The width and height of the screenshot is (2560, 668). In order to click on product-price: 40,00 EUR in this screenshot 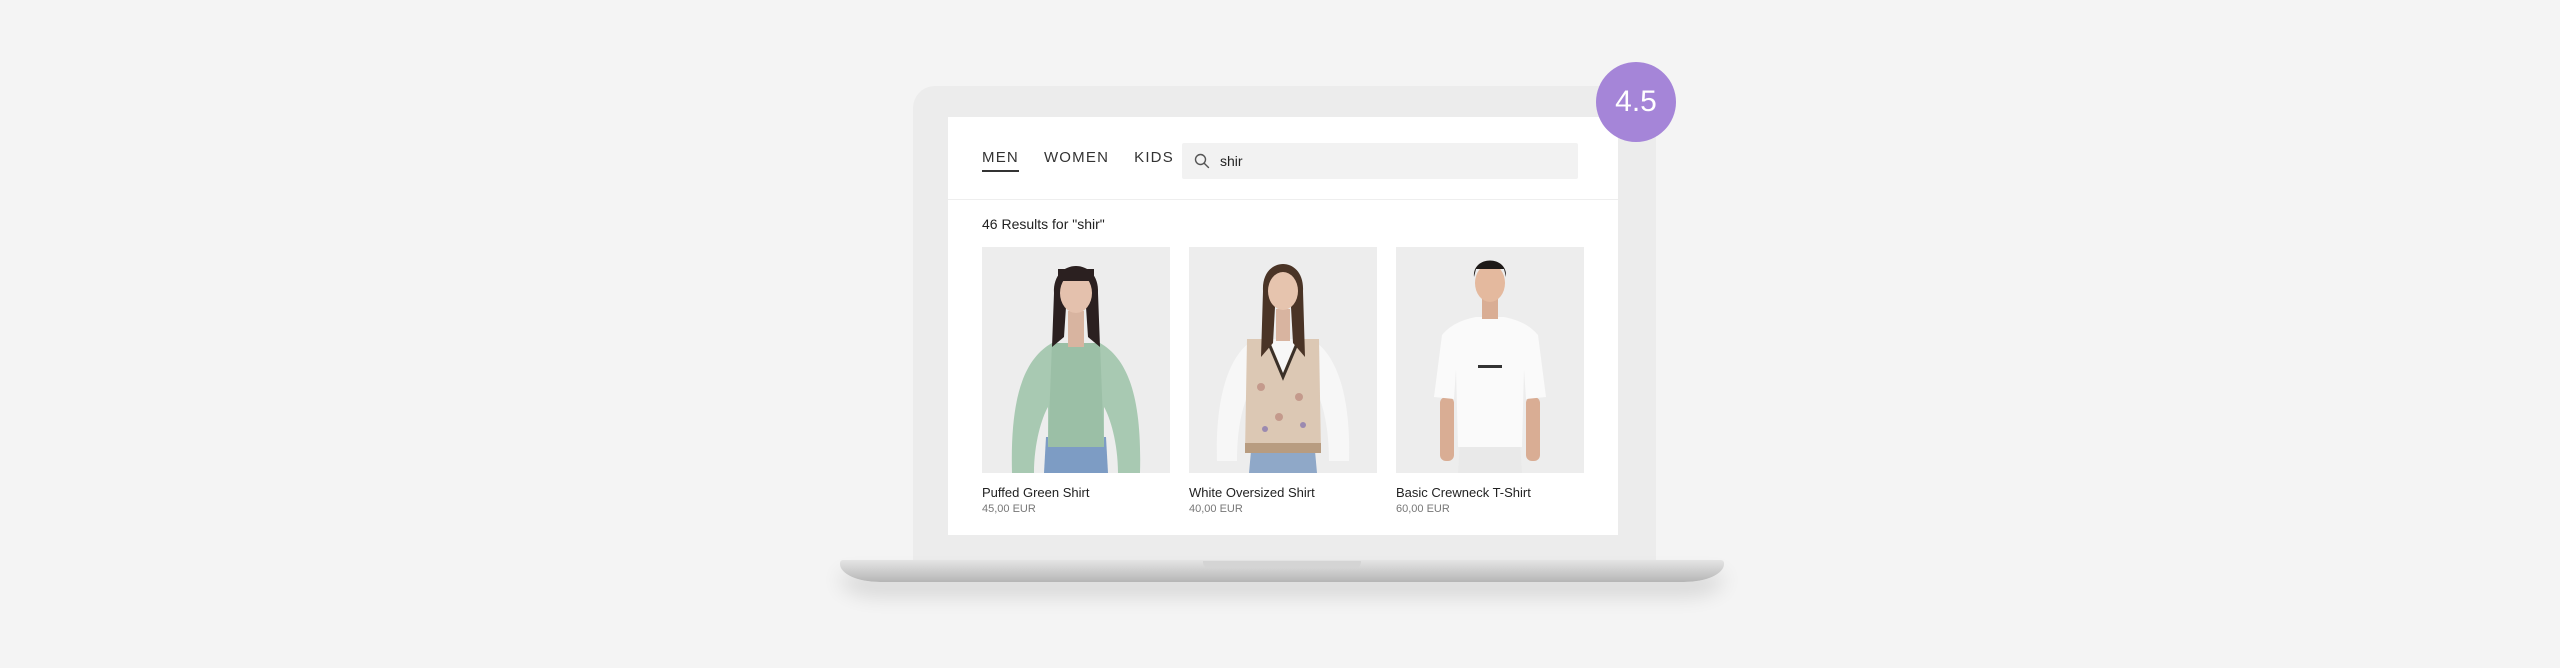, I will do `click(1216, 509)`.